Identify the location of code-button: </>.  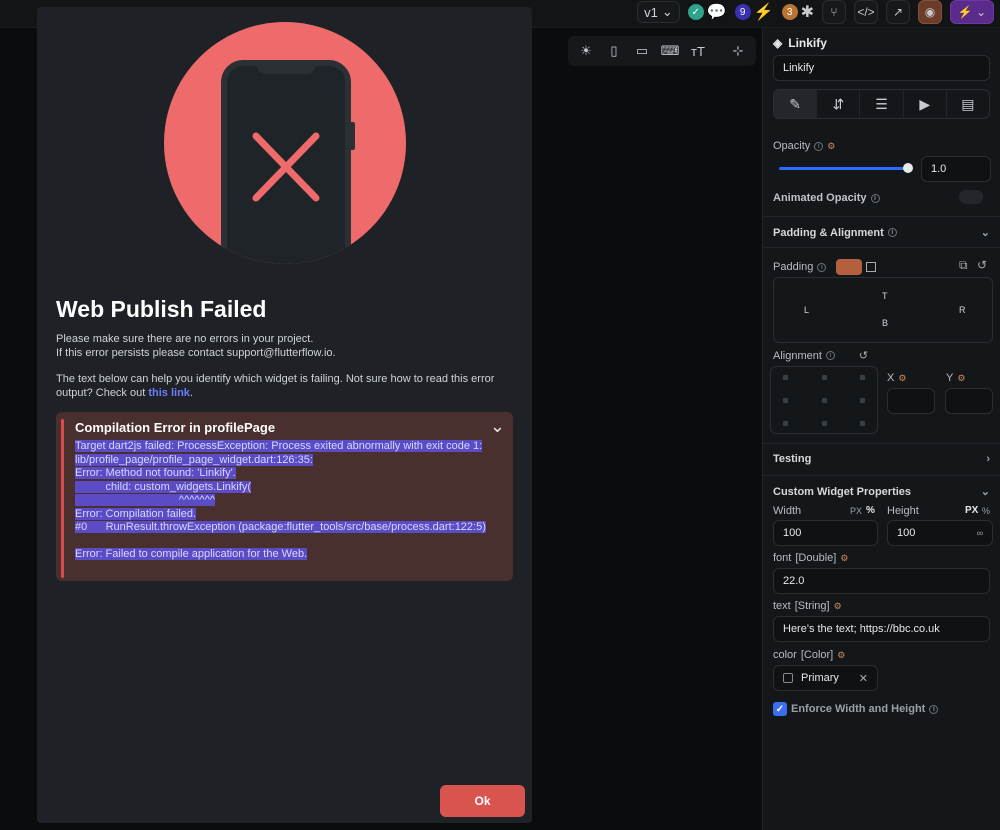
(866, 12).